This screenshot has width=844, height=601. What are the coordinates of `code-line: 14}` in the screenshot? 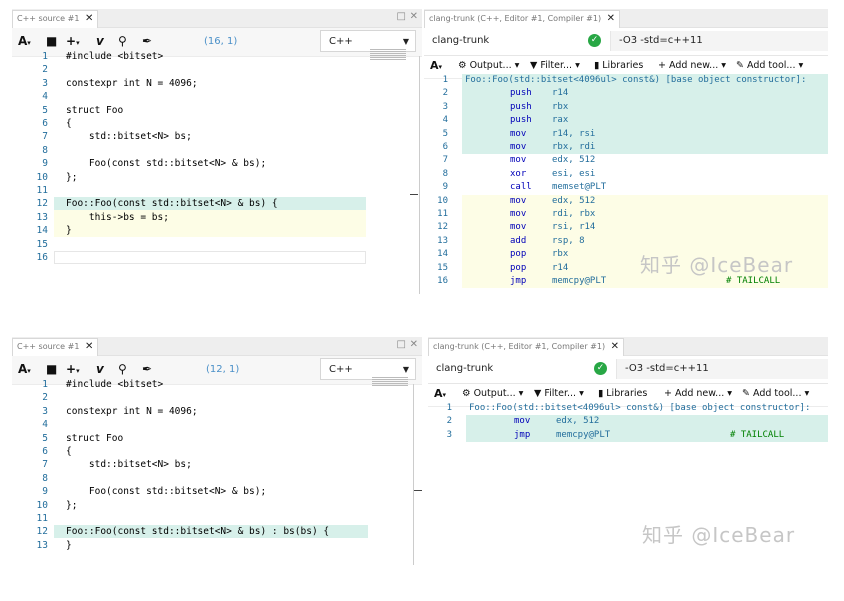 It's located at (217, 230).